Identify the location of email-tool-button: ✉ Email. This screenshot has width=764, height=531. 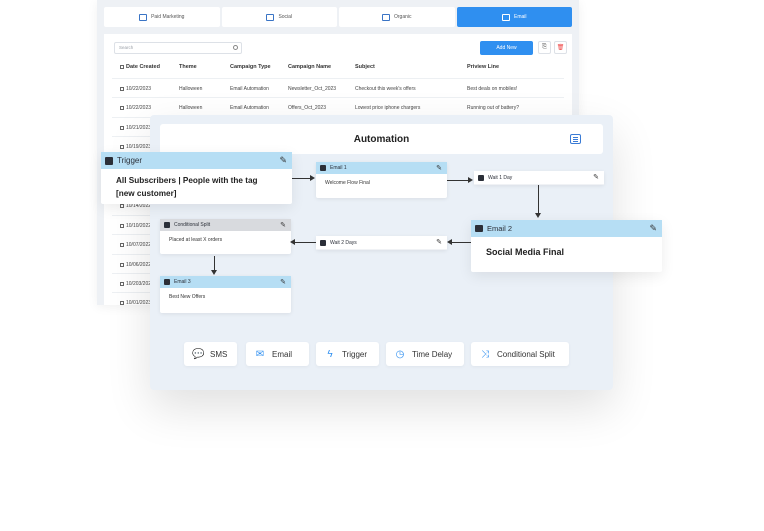
(277, 354).